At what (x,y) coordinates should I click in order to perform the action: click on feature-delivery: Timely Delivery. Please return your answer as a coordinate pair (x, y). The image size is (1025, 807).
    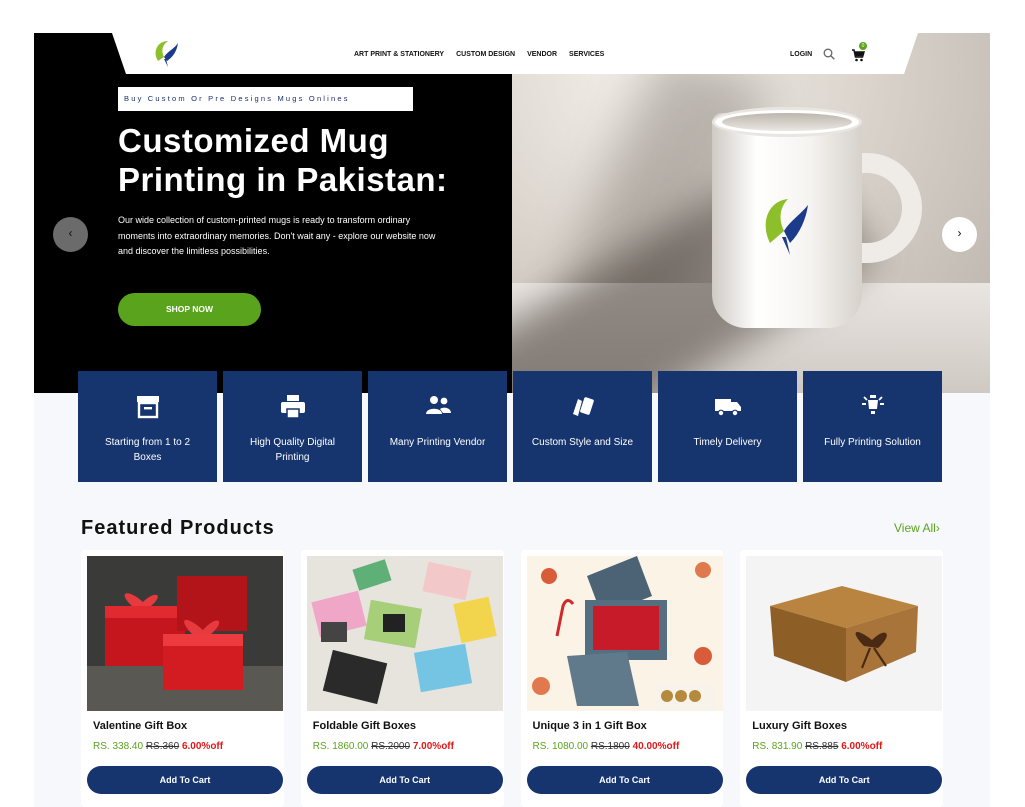
    Looking at the image, I should click on (727, 426).